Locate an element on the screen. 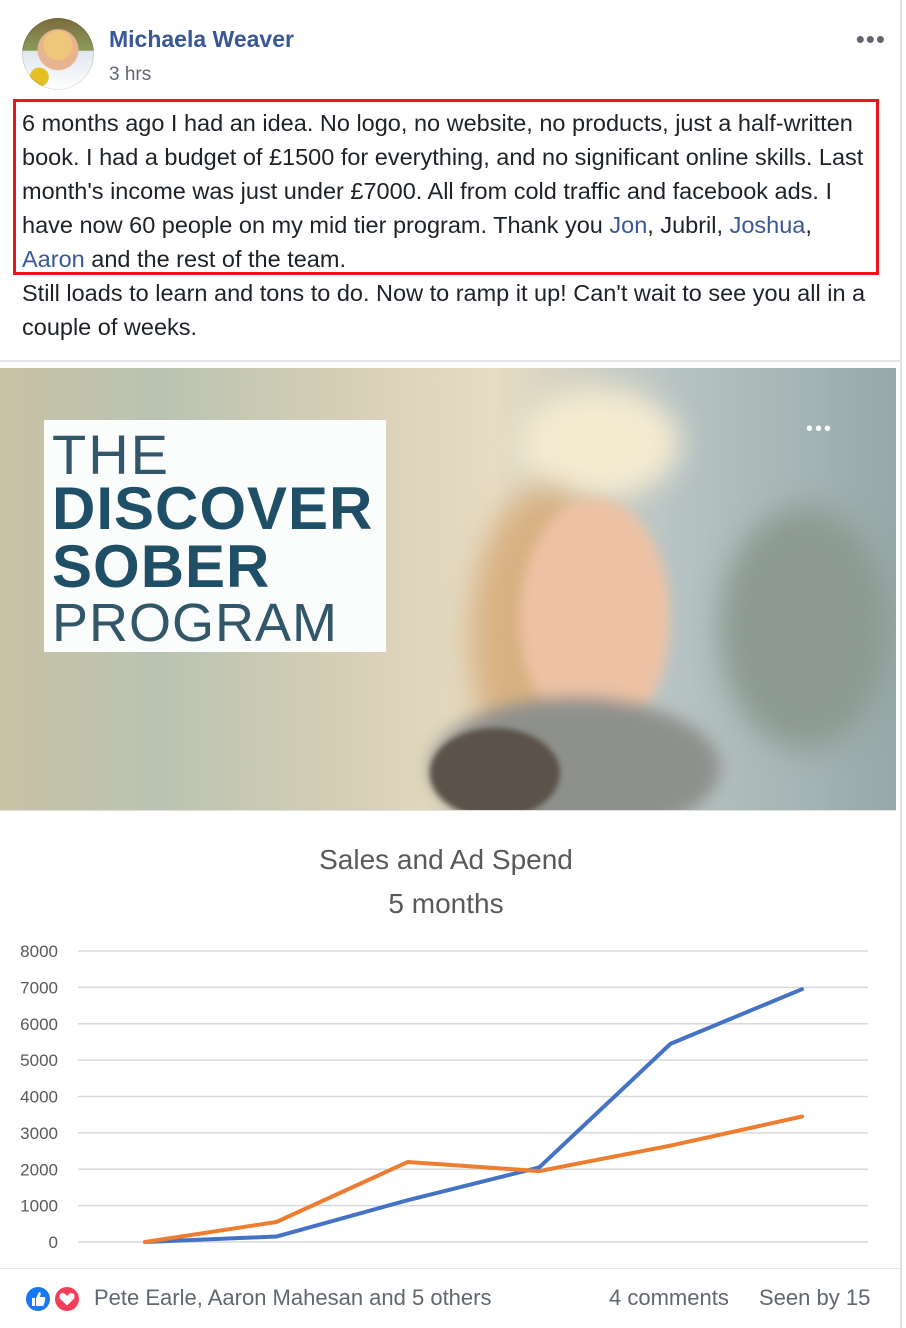 This screenshot has width=906, height=1328. y-tick-label: 5000 is located at coordinates (39, 1060).